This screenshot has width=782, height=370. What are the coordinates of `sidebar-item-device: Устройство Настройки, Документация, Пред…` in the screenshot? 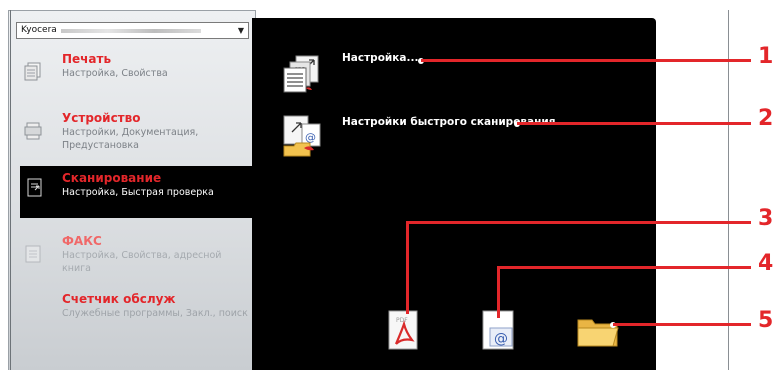 It's located at (136, 134).